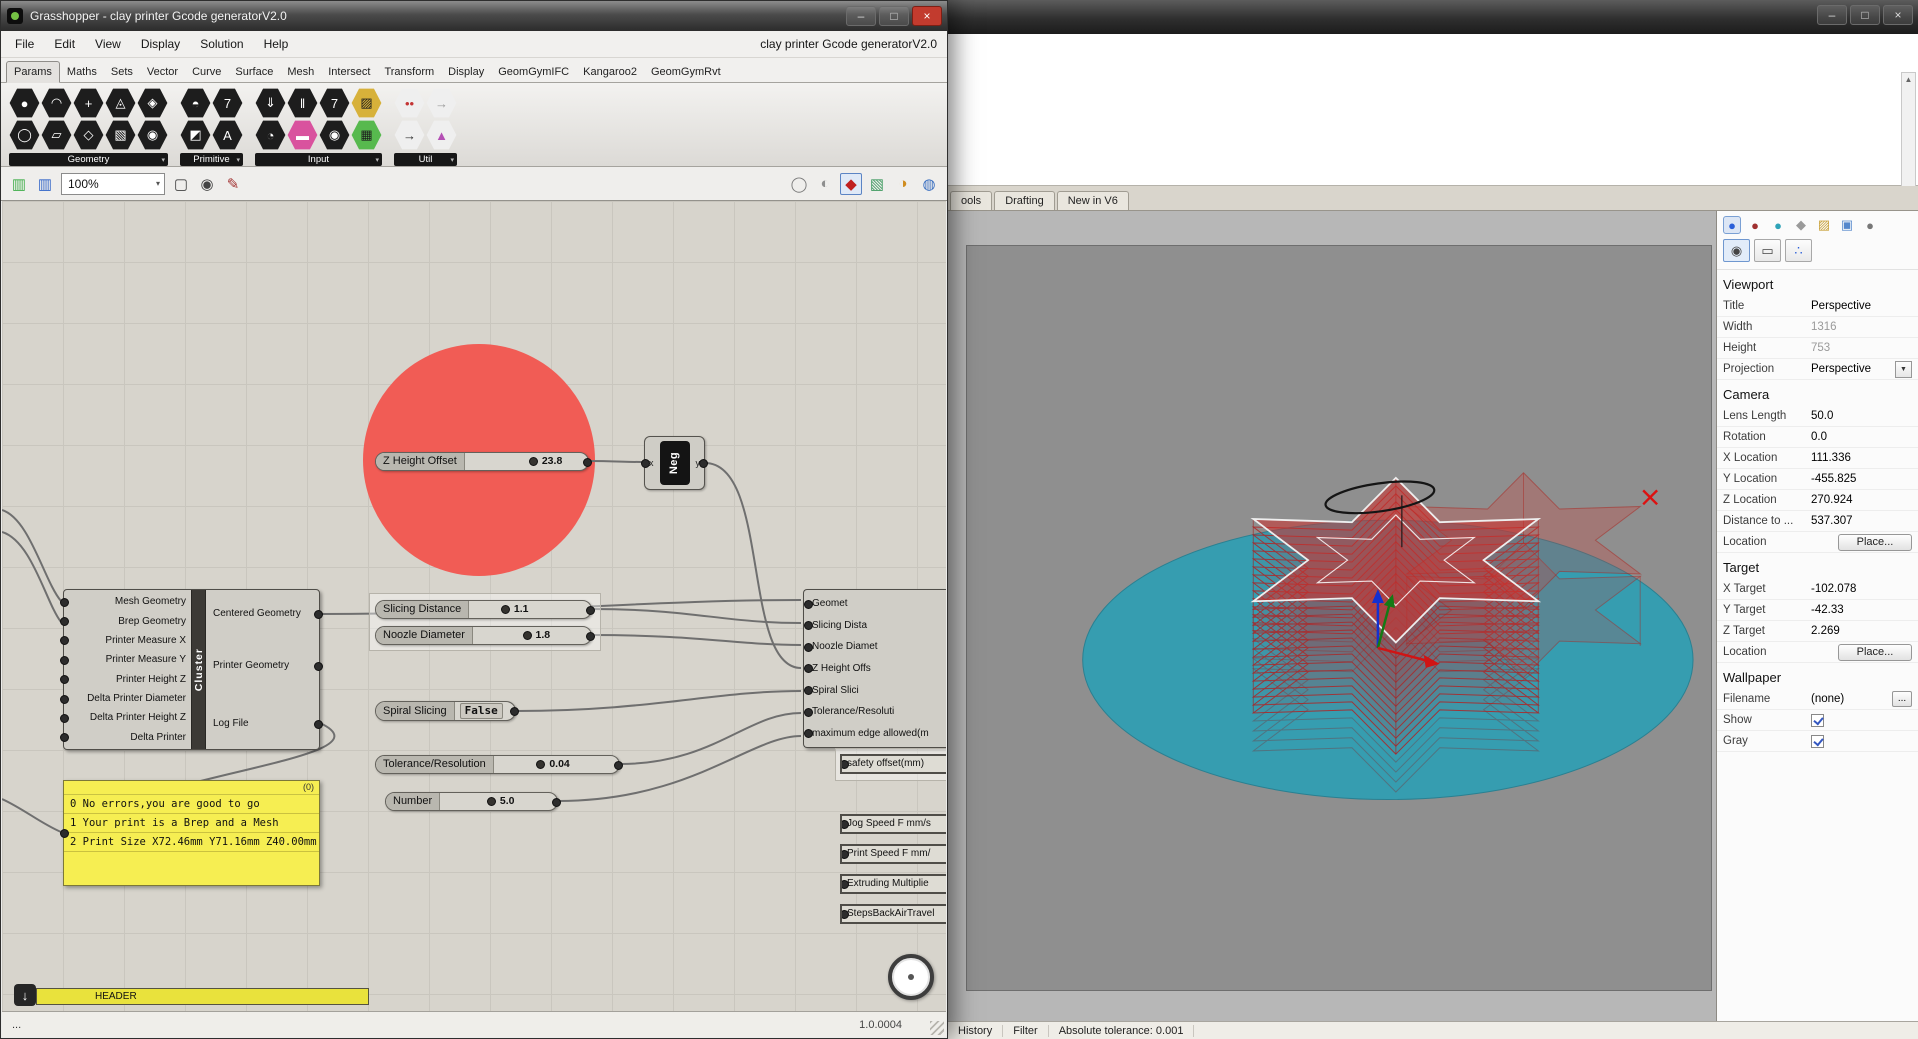 This screenshot has width=1918, height=1039. I want to click on menu-item: Solution, so click(221, 44).